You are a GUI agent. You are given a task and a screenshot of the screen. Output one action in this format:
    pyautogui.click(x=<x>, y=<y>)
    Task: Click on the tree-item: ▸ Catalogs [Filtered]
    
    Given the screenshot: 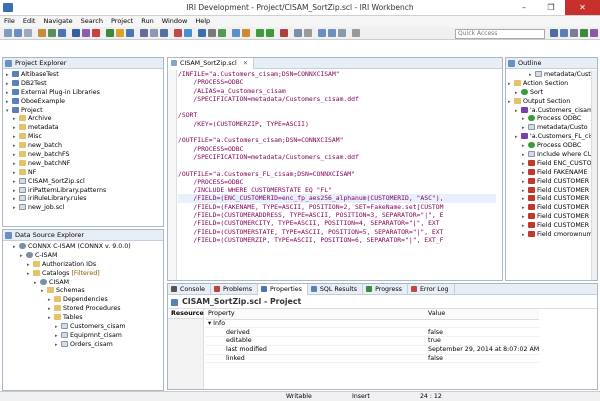 What is the action you would take?
    pyautogui.click(x=83, y=274)
    